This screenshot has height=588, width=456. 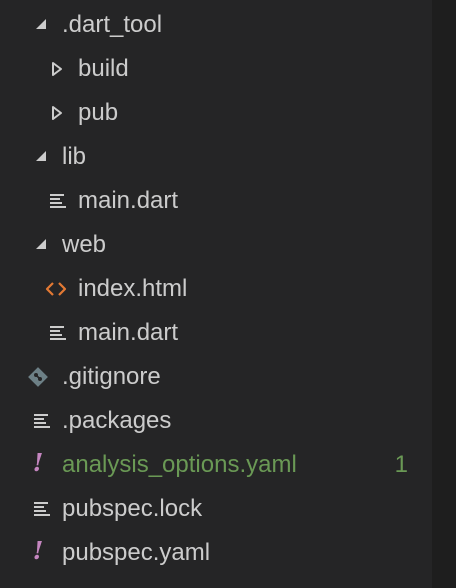 What do you see at coordinates (216, 333) in the screenshot?
I see `tree-item-web-main-dart: main.dart` at bounding box center [216, 333].